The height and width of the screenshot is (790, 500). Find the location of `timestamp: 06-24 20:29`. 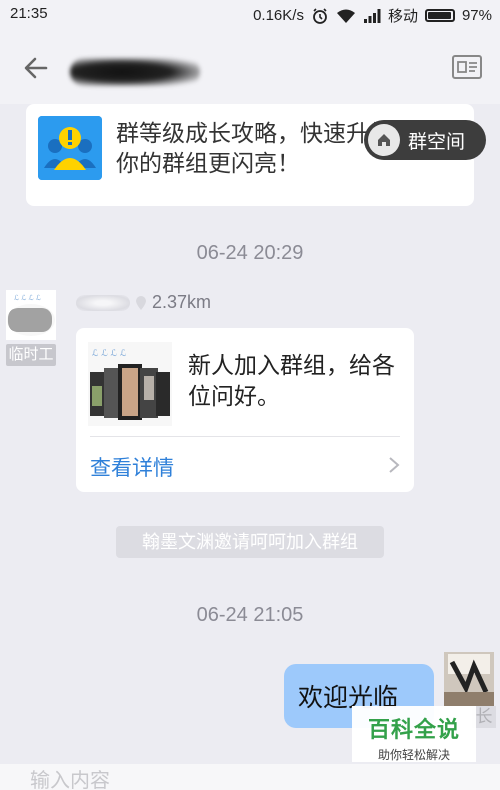

timestamp: 06-24 20:29 is located at coordinates (250, 253).